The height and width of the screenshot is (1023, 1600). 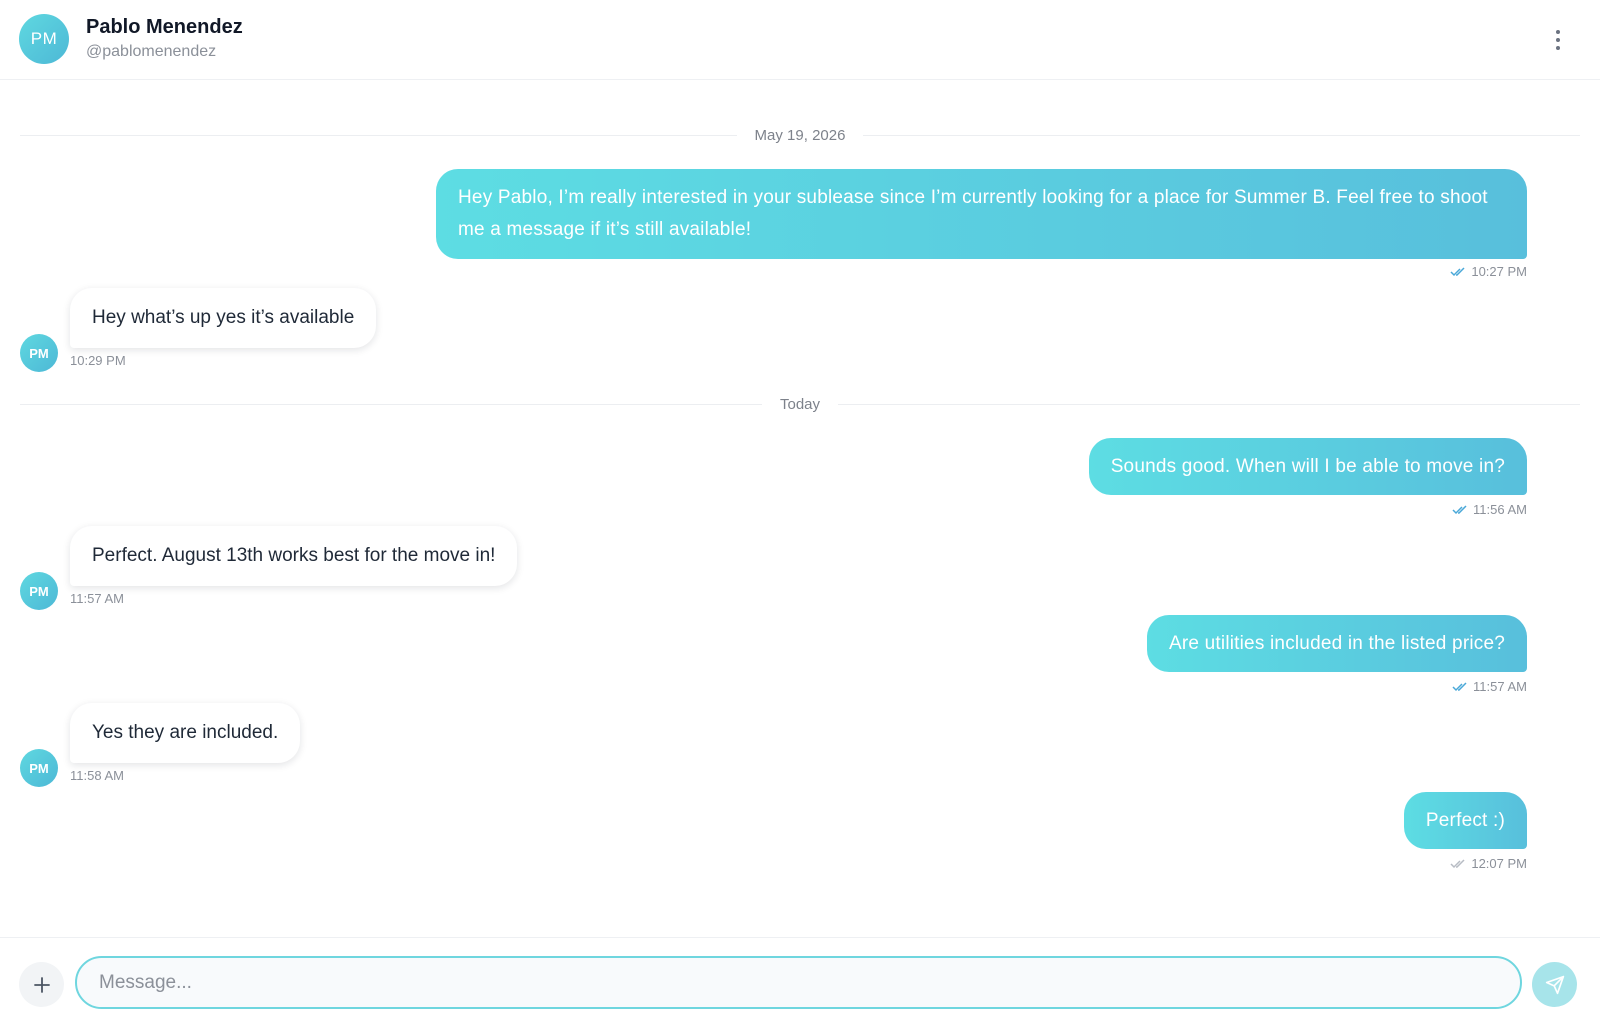 I want to click on date-divider: May 19, 2026, so click(x=800, y=135).